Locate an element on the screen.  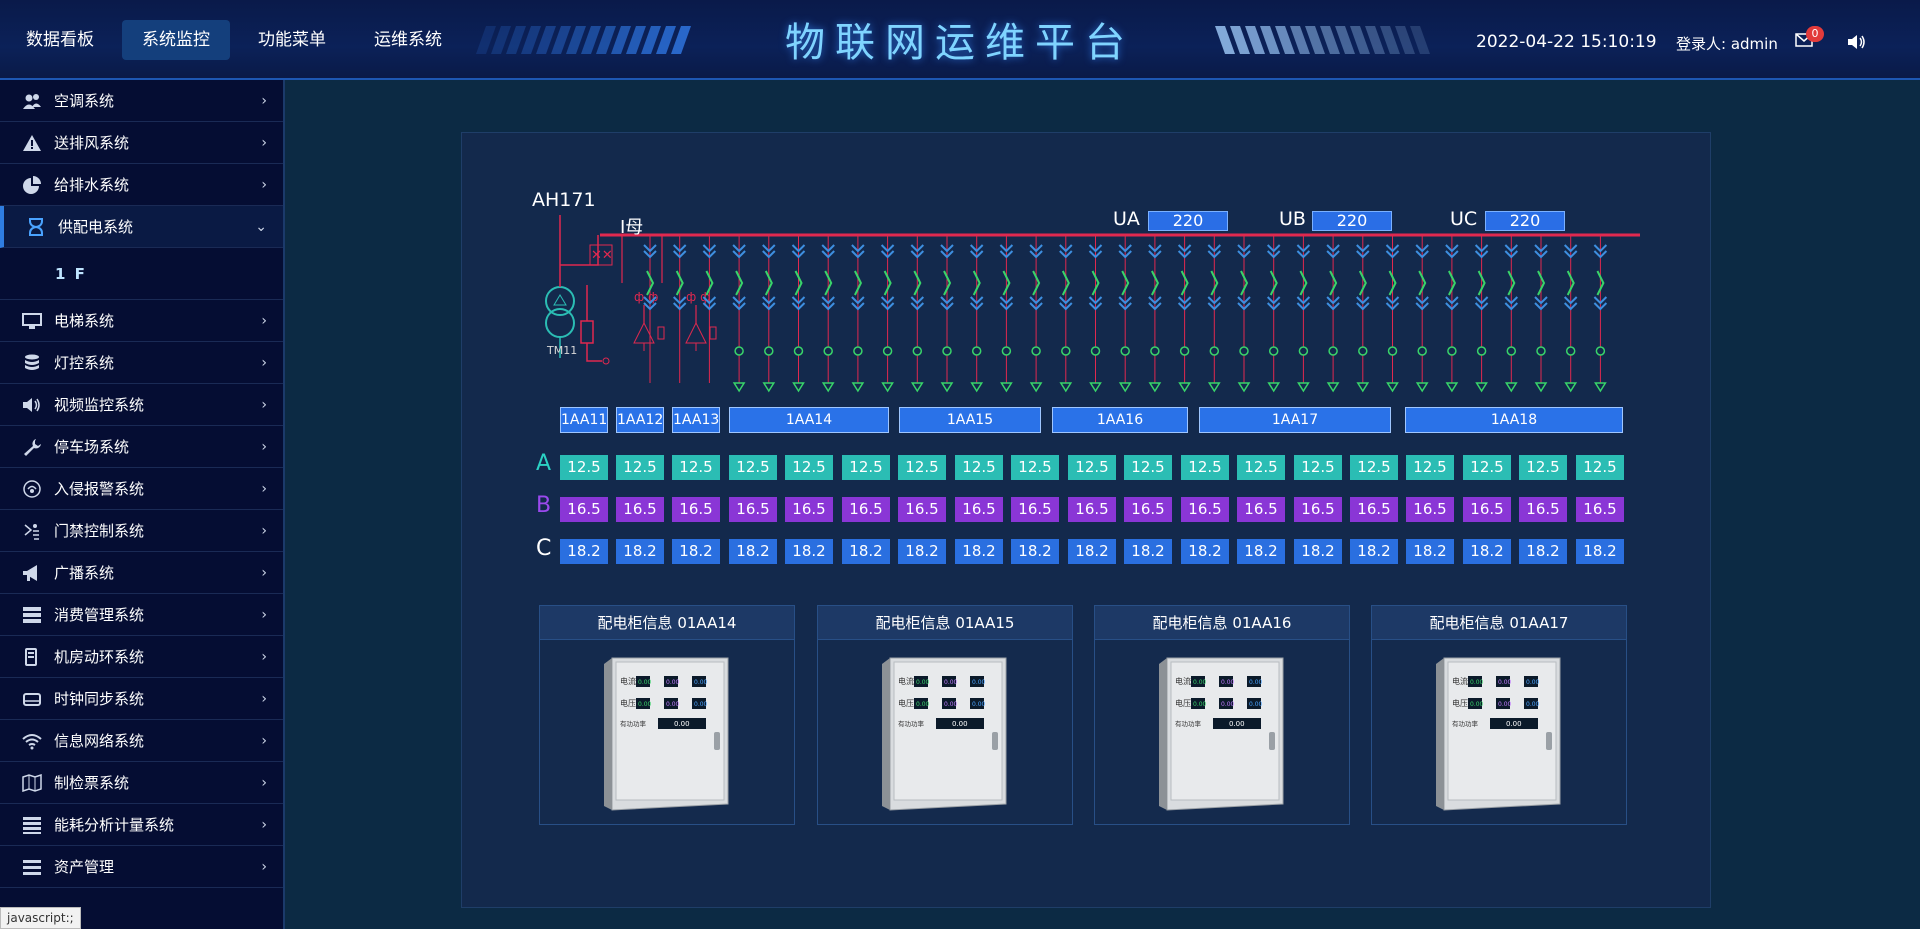
sidebar-item-10: 广播系统 › is located at coordinates (141, 573).